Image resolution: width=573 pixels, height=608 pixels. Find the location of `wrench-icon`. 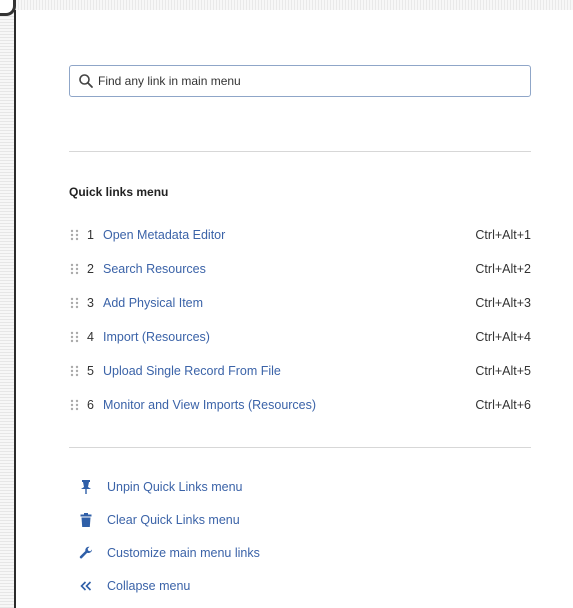

wrench-icon is located at coordinates (86, 553).